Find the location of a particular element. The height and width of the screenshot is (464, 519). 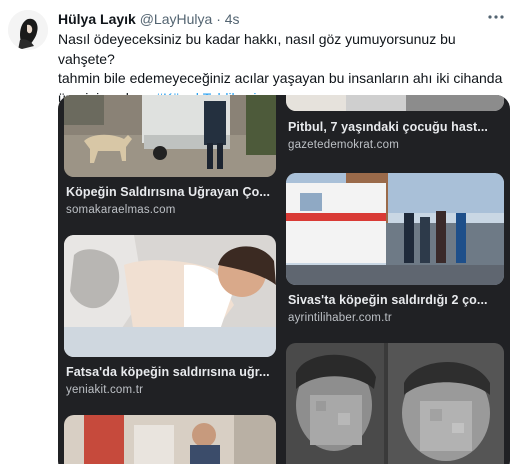

news-card-source: ayrintilihaber.com.tr is located at coordinates (340, 318).